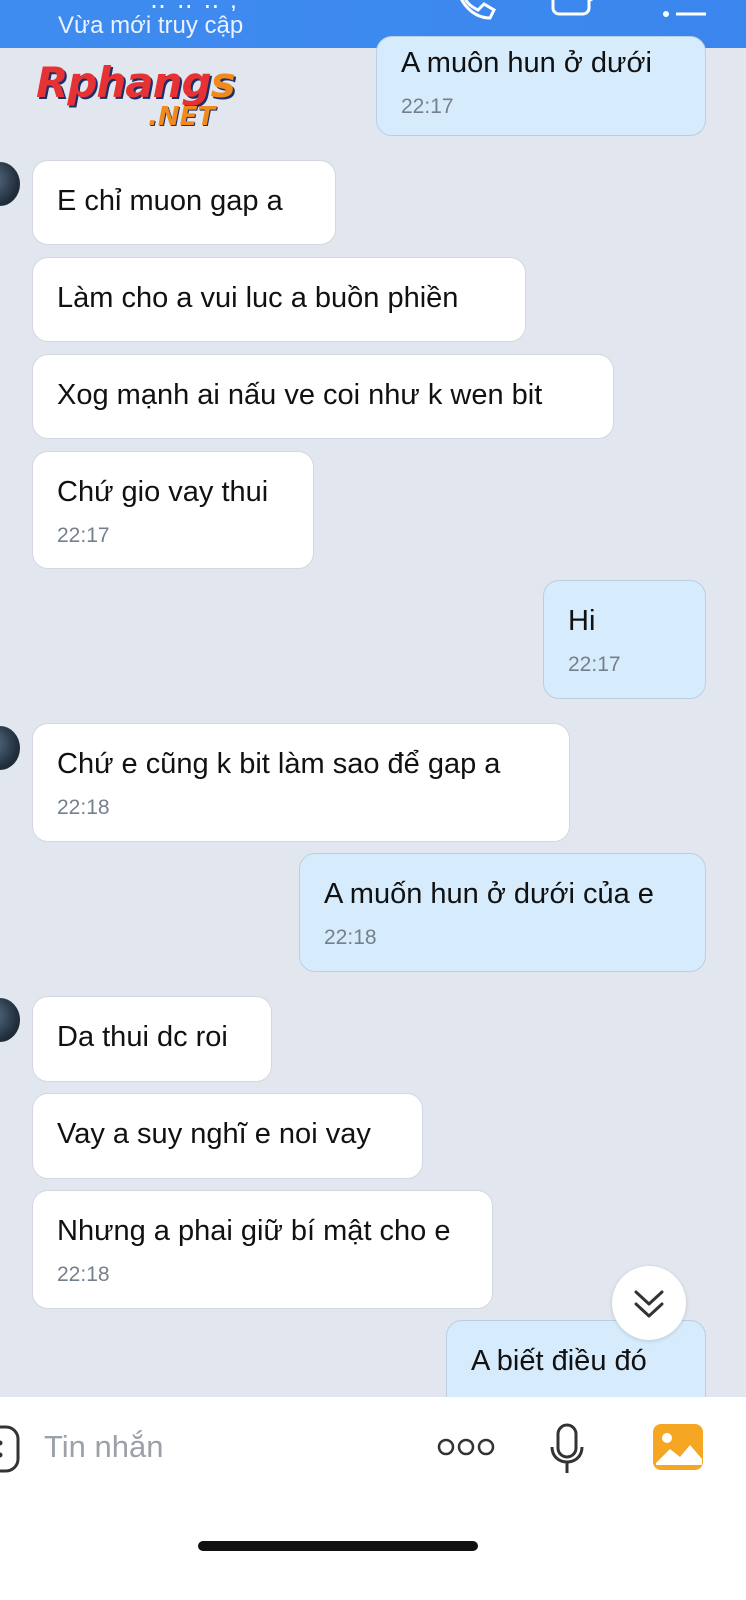 The width and height of the screenshot is (746, 1600). I want to click on image-icon, so click(678, 1447).